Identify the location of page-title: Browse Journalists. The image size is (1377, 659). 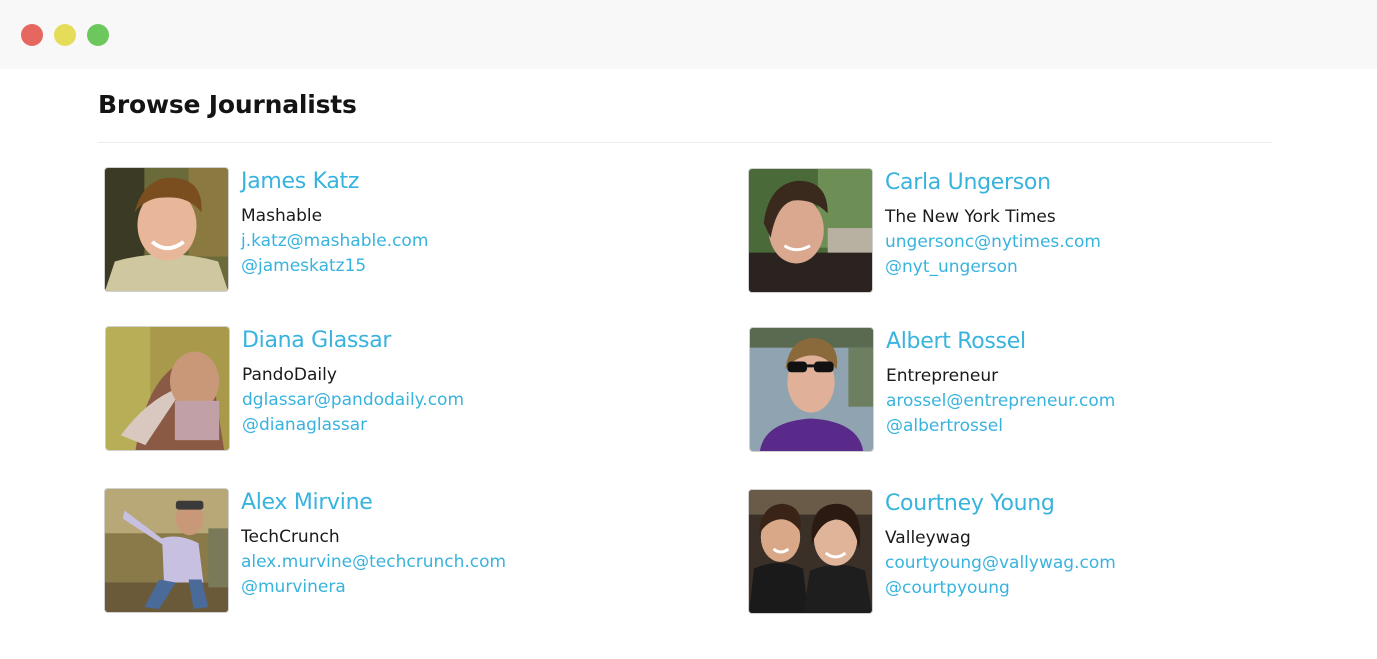
(227, 104).